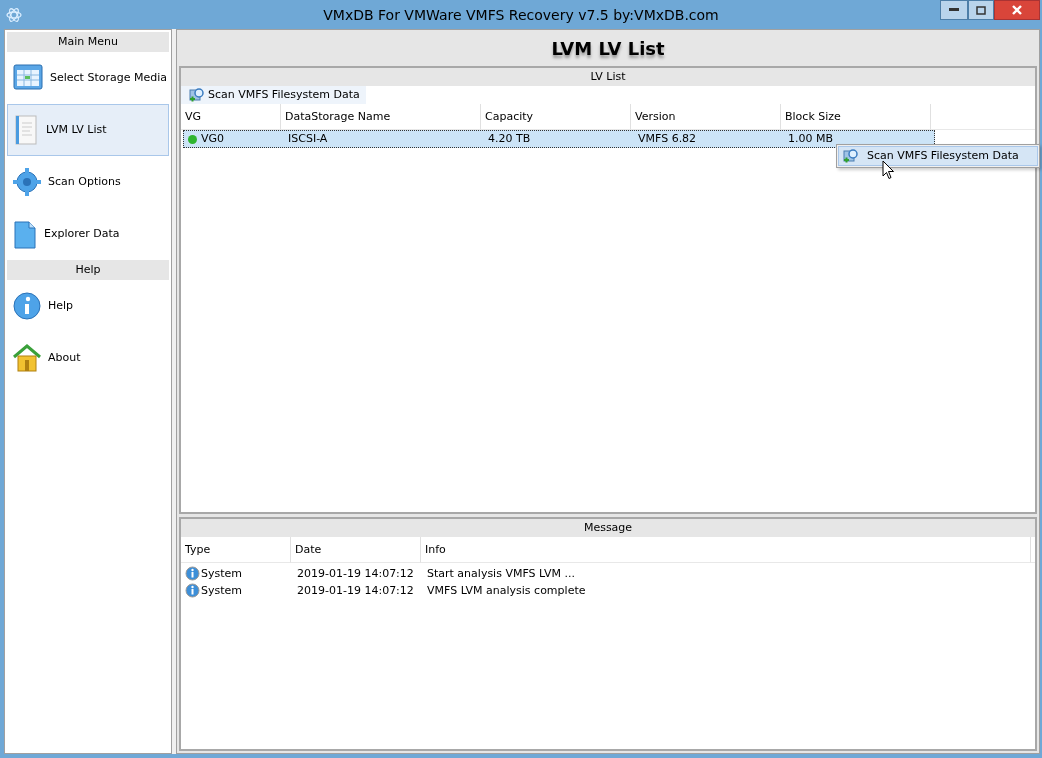 The image size is (1042, 758). What do you see at coordinates (726, 550) in the screenshot?
I see `column-header: Info` at bounding box center [726, 550].